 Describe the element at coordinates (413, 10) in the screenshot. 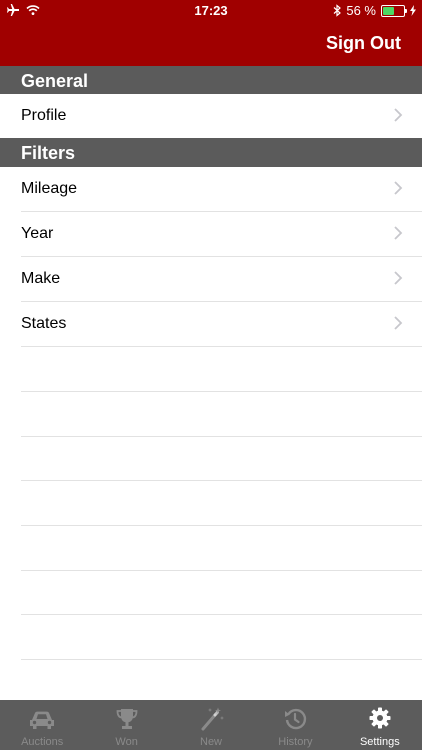

I see `charging-icon` at that location.